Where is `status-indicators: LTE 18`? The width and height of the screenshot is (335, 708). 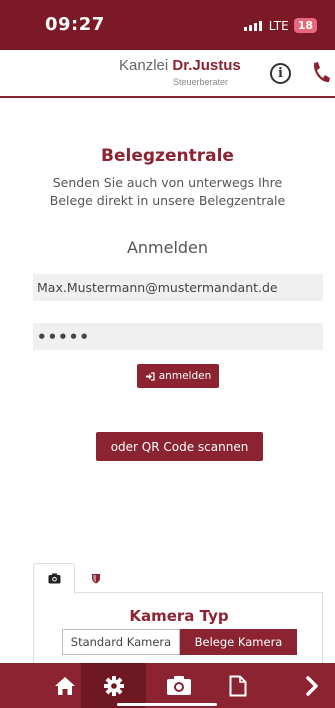 status-indicators: LTE 18 is located at coordinates (280, 25).